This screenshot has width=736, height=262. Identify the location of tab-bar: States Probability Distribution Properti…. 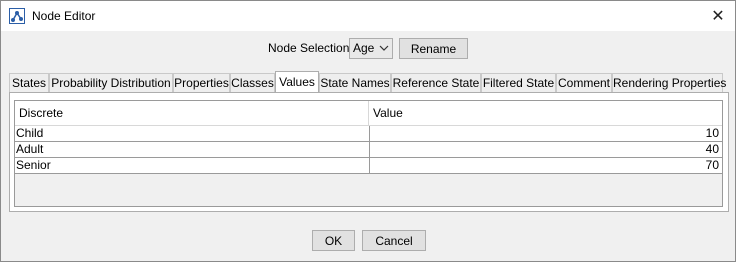
(369, 82).